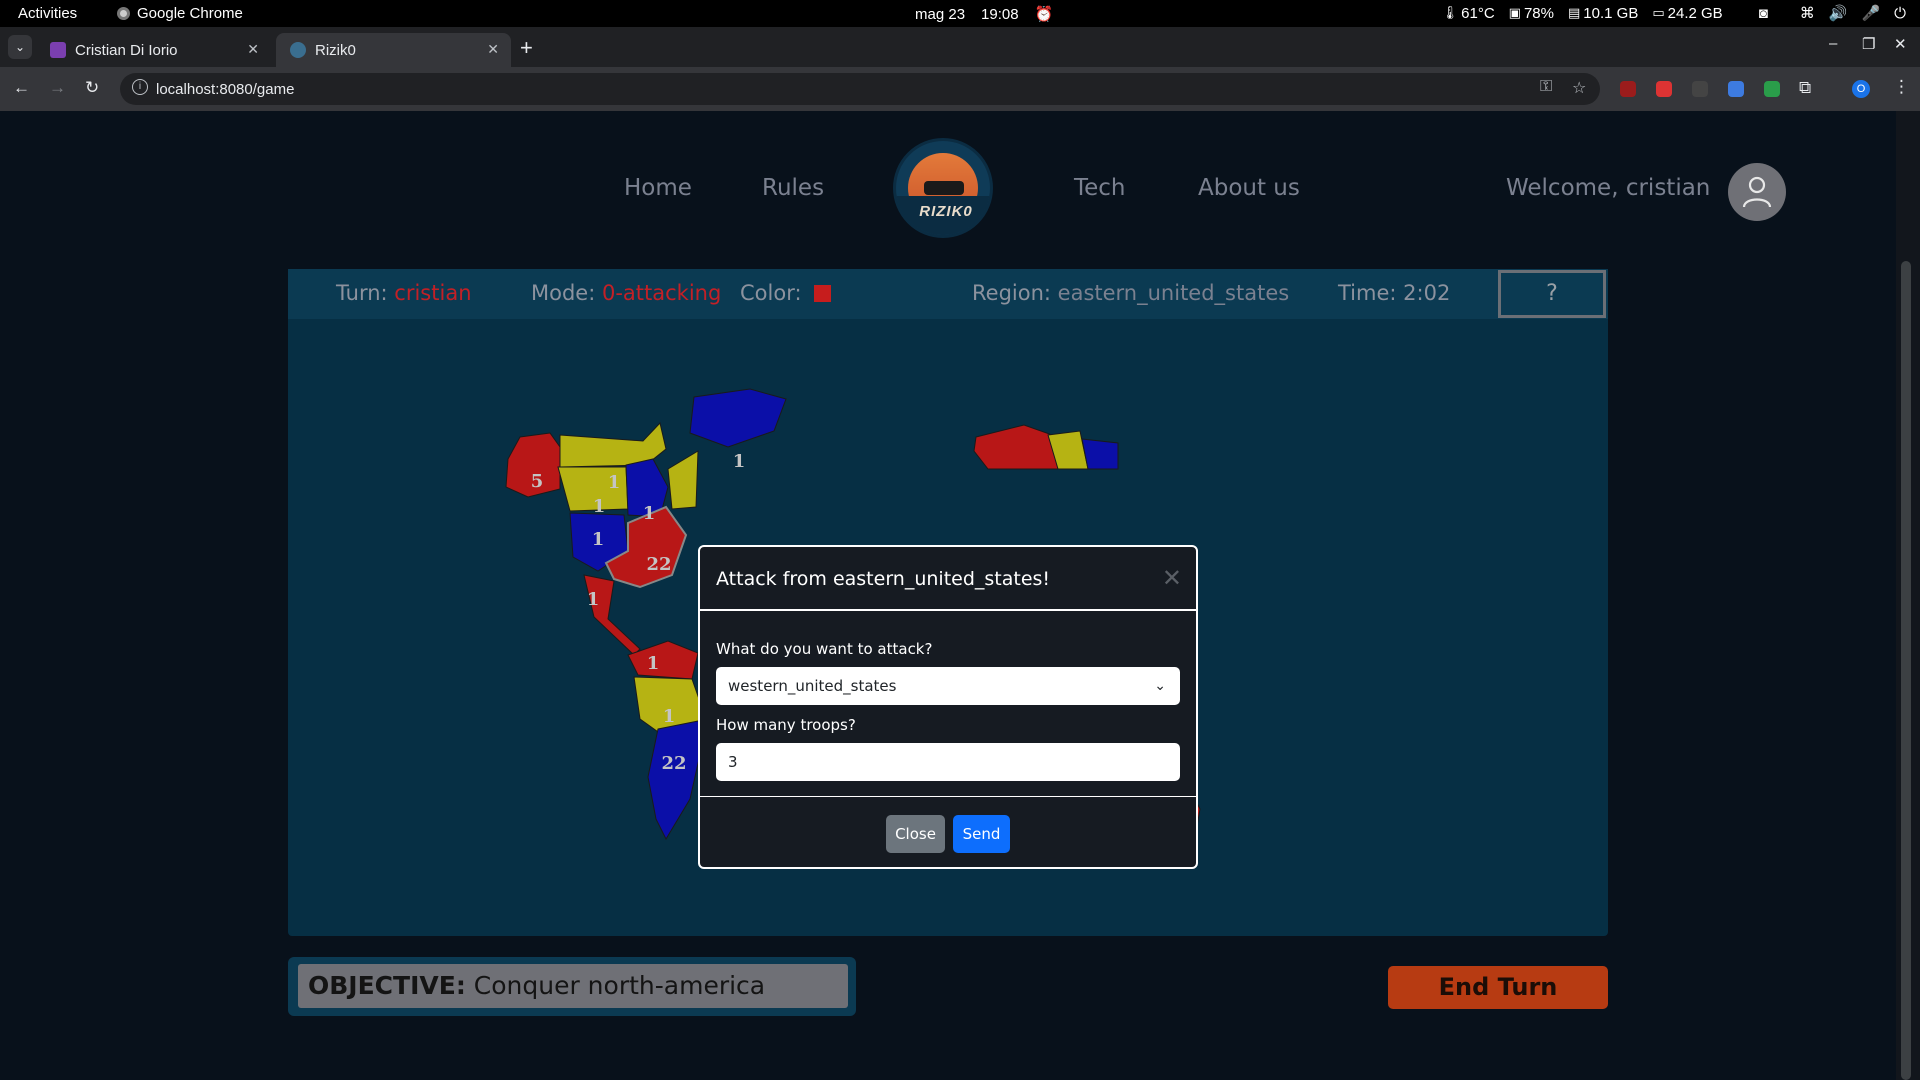  I want to click on region-venezuela, so click(663, 660).